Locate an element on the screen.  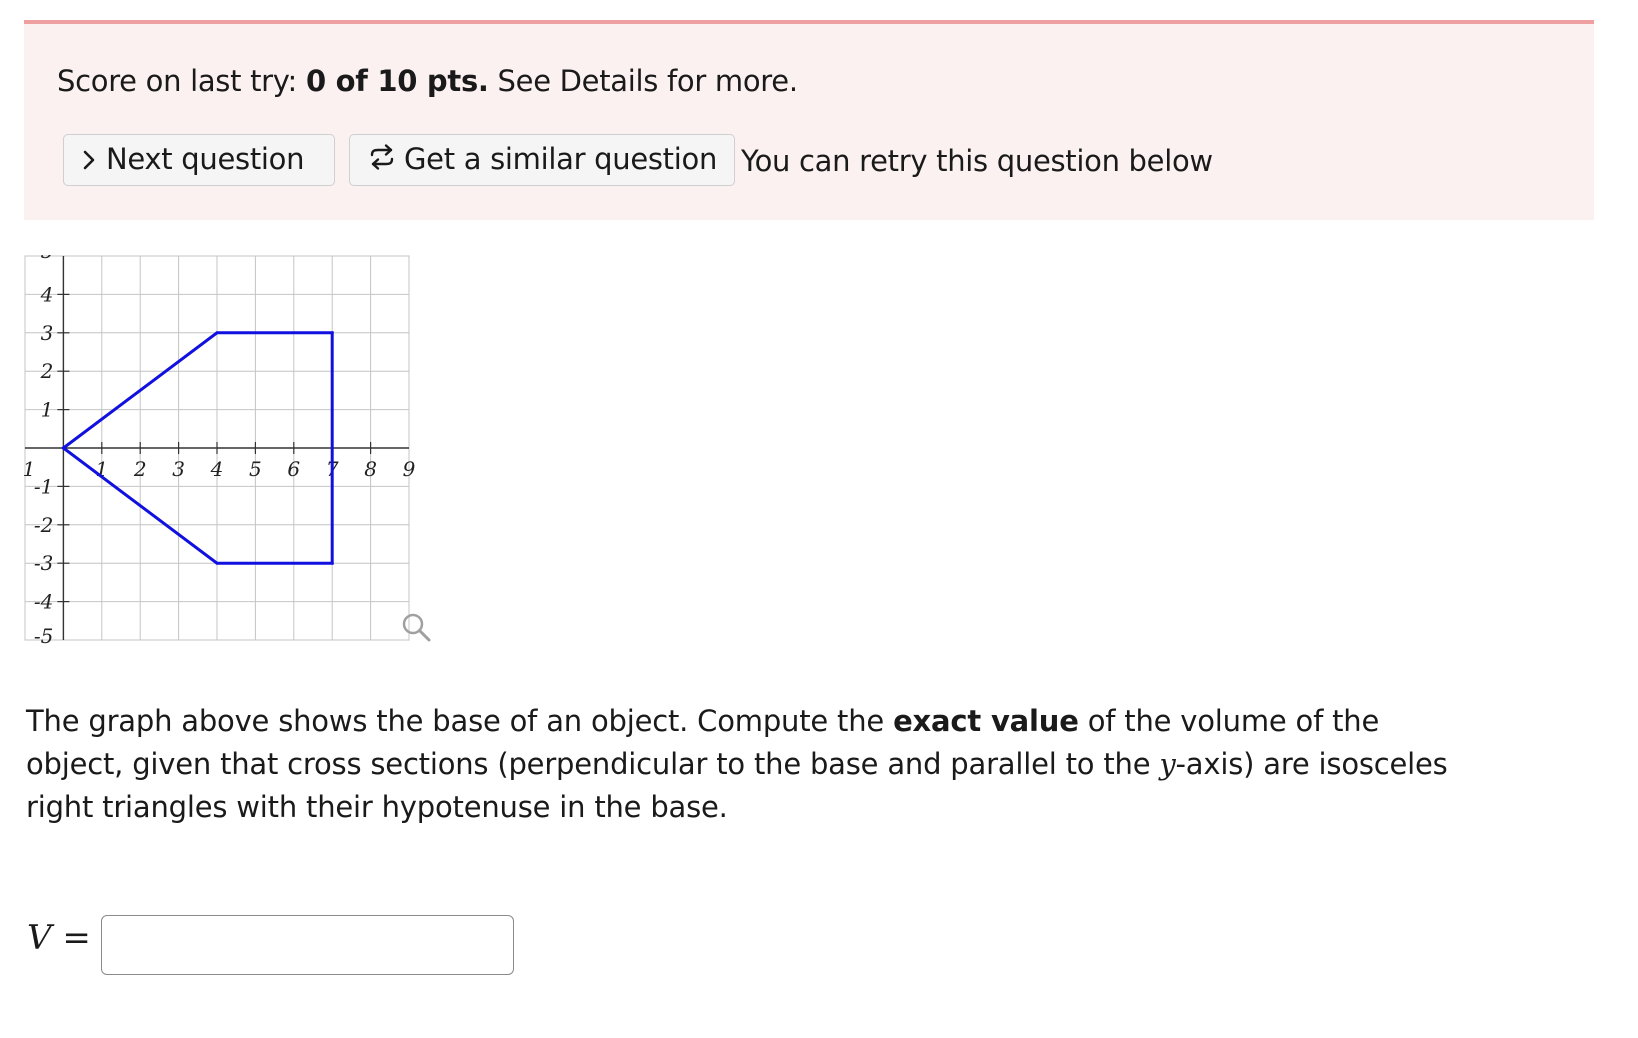
retry-note: You can retry this question below is located at coordinates (977, 161).